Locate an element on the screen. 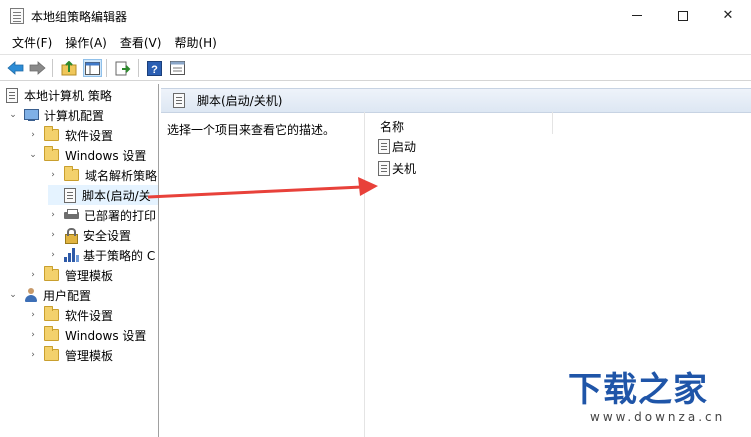 Image resolution: width=751 pixels, height=437 pixels. forward-icon is located at coordinates (37, 68).